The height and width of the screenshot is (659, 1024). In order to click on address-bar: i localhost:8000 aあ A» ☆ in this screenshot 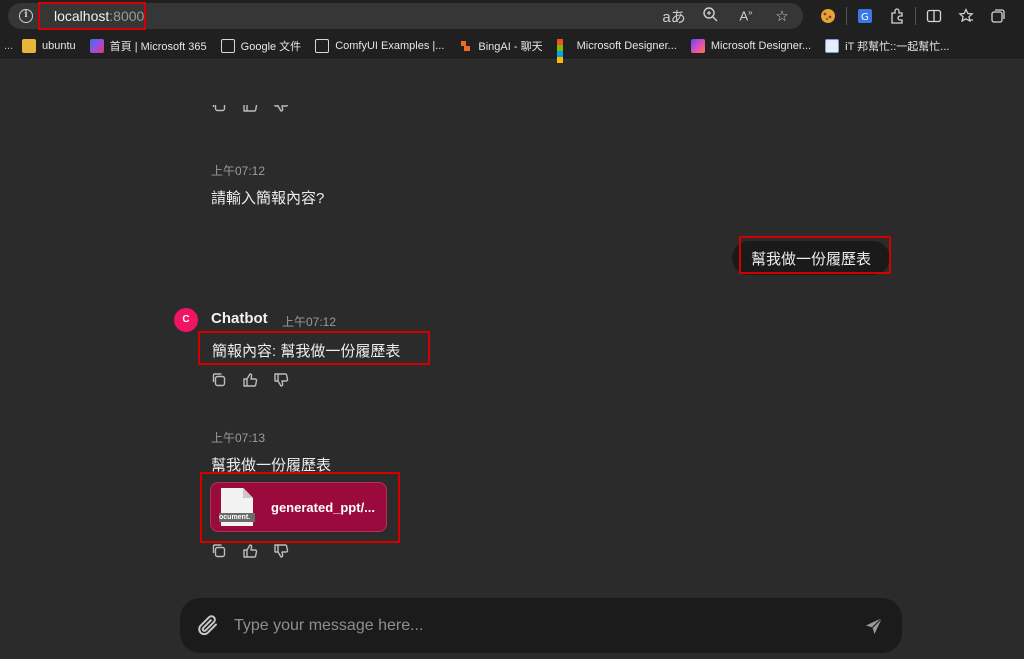, I will do `click(405, 16)`.